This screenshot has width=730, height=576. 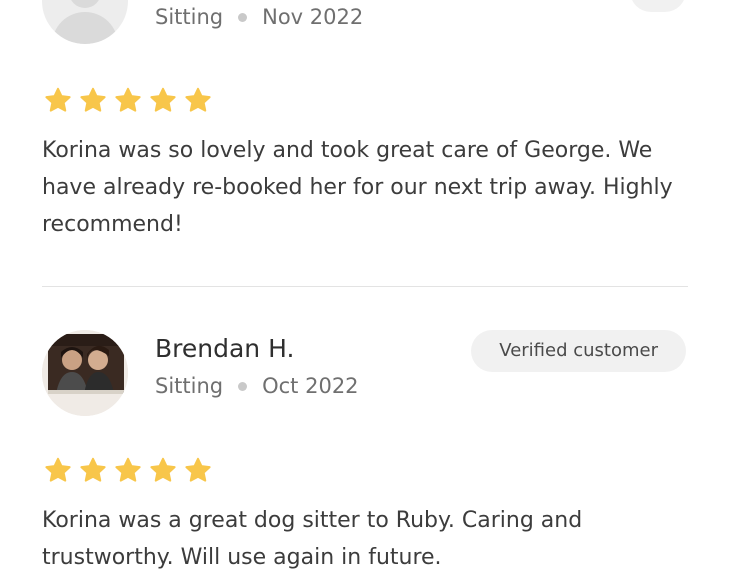 What do you see at coordinates (658, 6) in the screenshot?
I see `verified-badge` at bounding box center [658, 6].